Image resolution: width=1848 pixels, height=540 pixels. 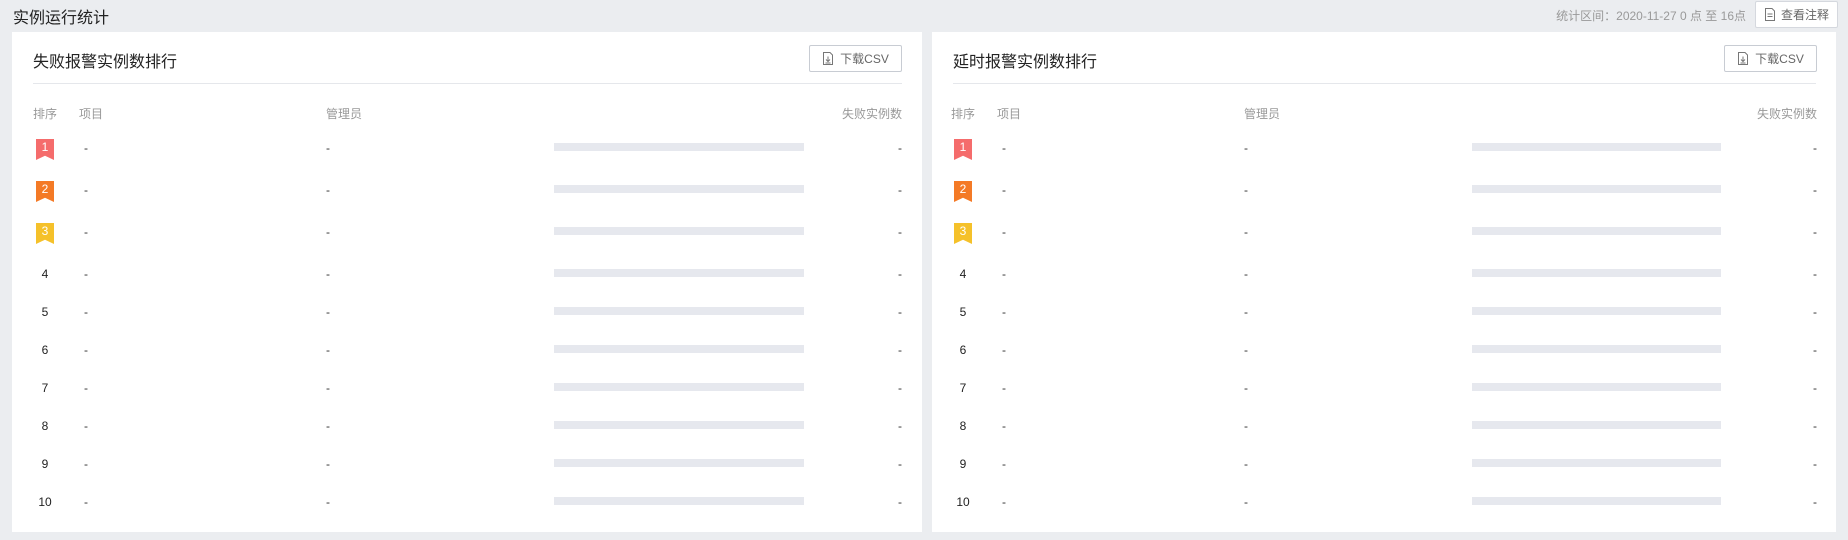 I want to click on page-header: 实例运行统计 统计区间：2020-11-27 0 点 至 16点 查看注释, so click(x=924, y=15).